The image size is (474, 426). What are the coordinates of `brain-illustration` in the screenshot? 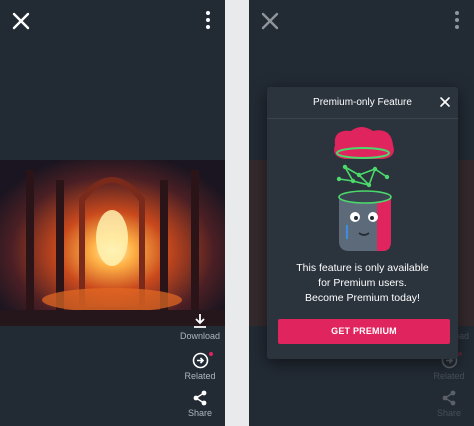 It's located at (364, 189).